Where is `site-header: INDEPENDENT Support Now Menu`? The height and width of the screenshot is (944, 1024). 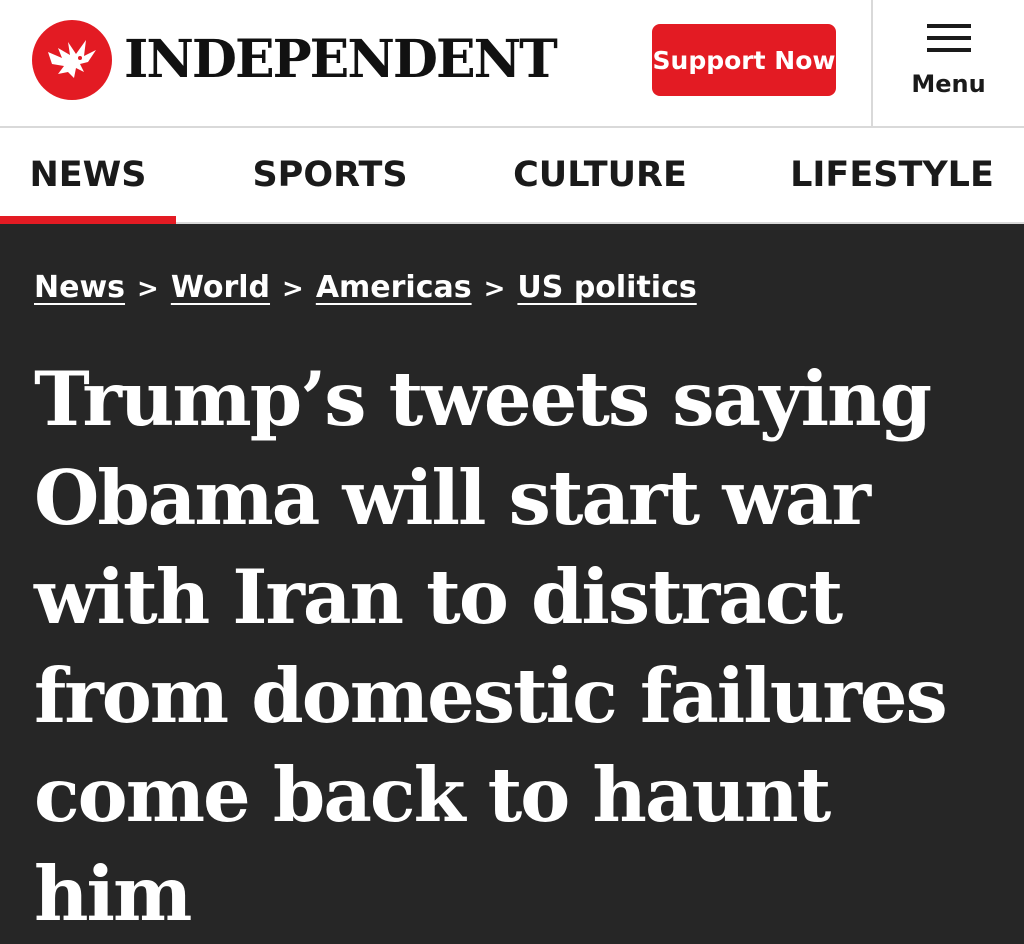
site-header: INDEPENDENT Support Now Menu is located at coordinates (512, 64).